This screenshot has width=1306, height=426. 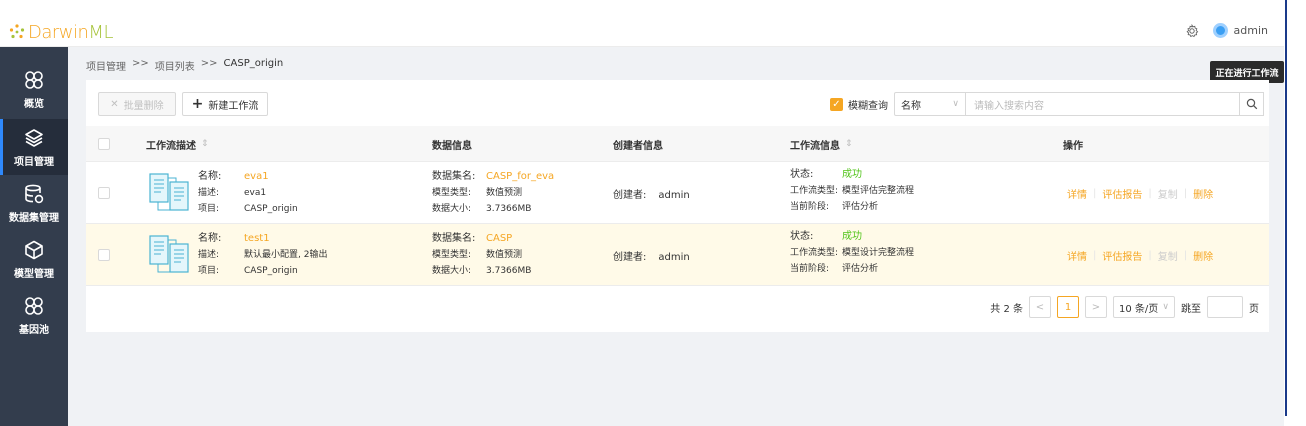 I want to click on column-header-label: 工作流信息, so click(x=815, y=146).